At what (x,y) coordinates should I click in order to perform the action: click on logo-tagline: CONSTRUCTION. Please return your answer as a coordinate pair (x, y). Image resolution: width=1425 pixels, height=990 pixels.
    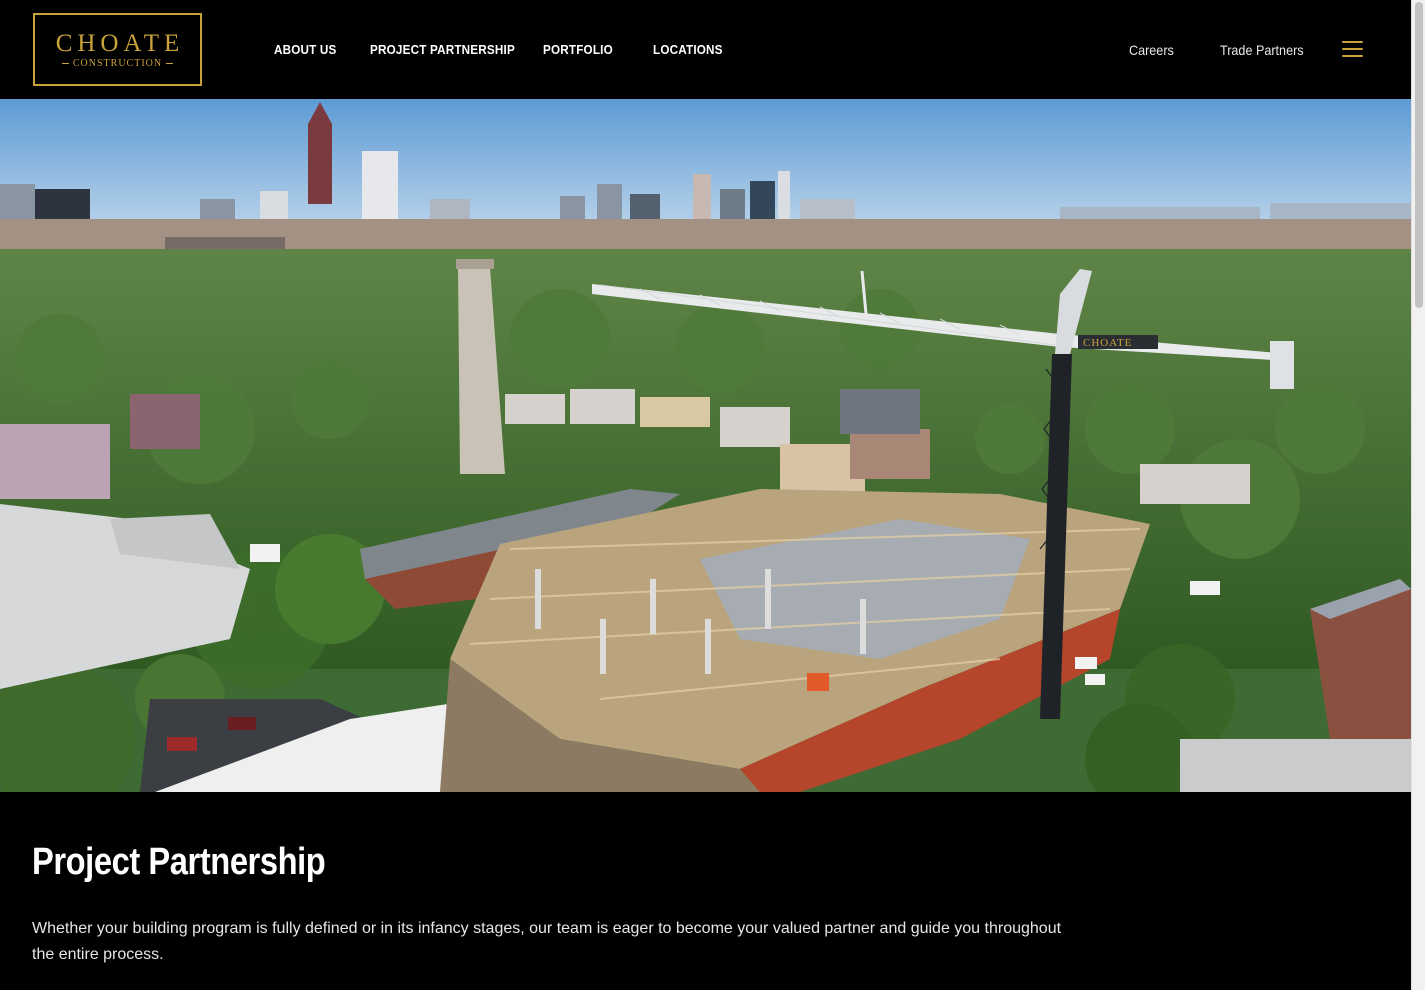
    Looking at the image, I should click on (117, 63).